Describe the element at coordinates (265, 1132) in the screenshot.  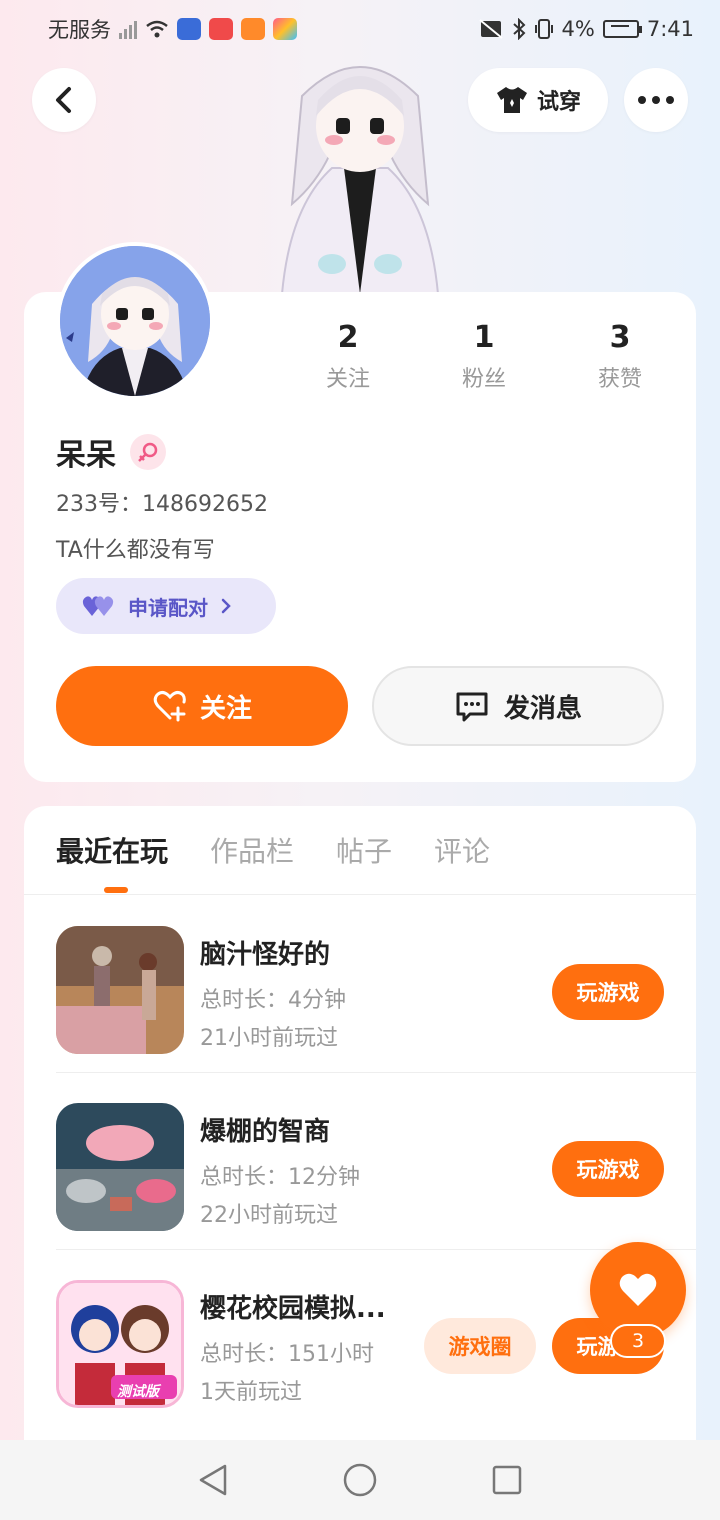
I see `game-title: 爆棚的智商` at that location.